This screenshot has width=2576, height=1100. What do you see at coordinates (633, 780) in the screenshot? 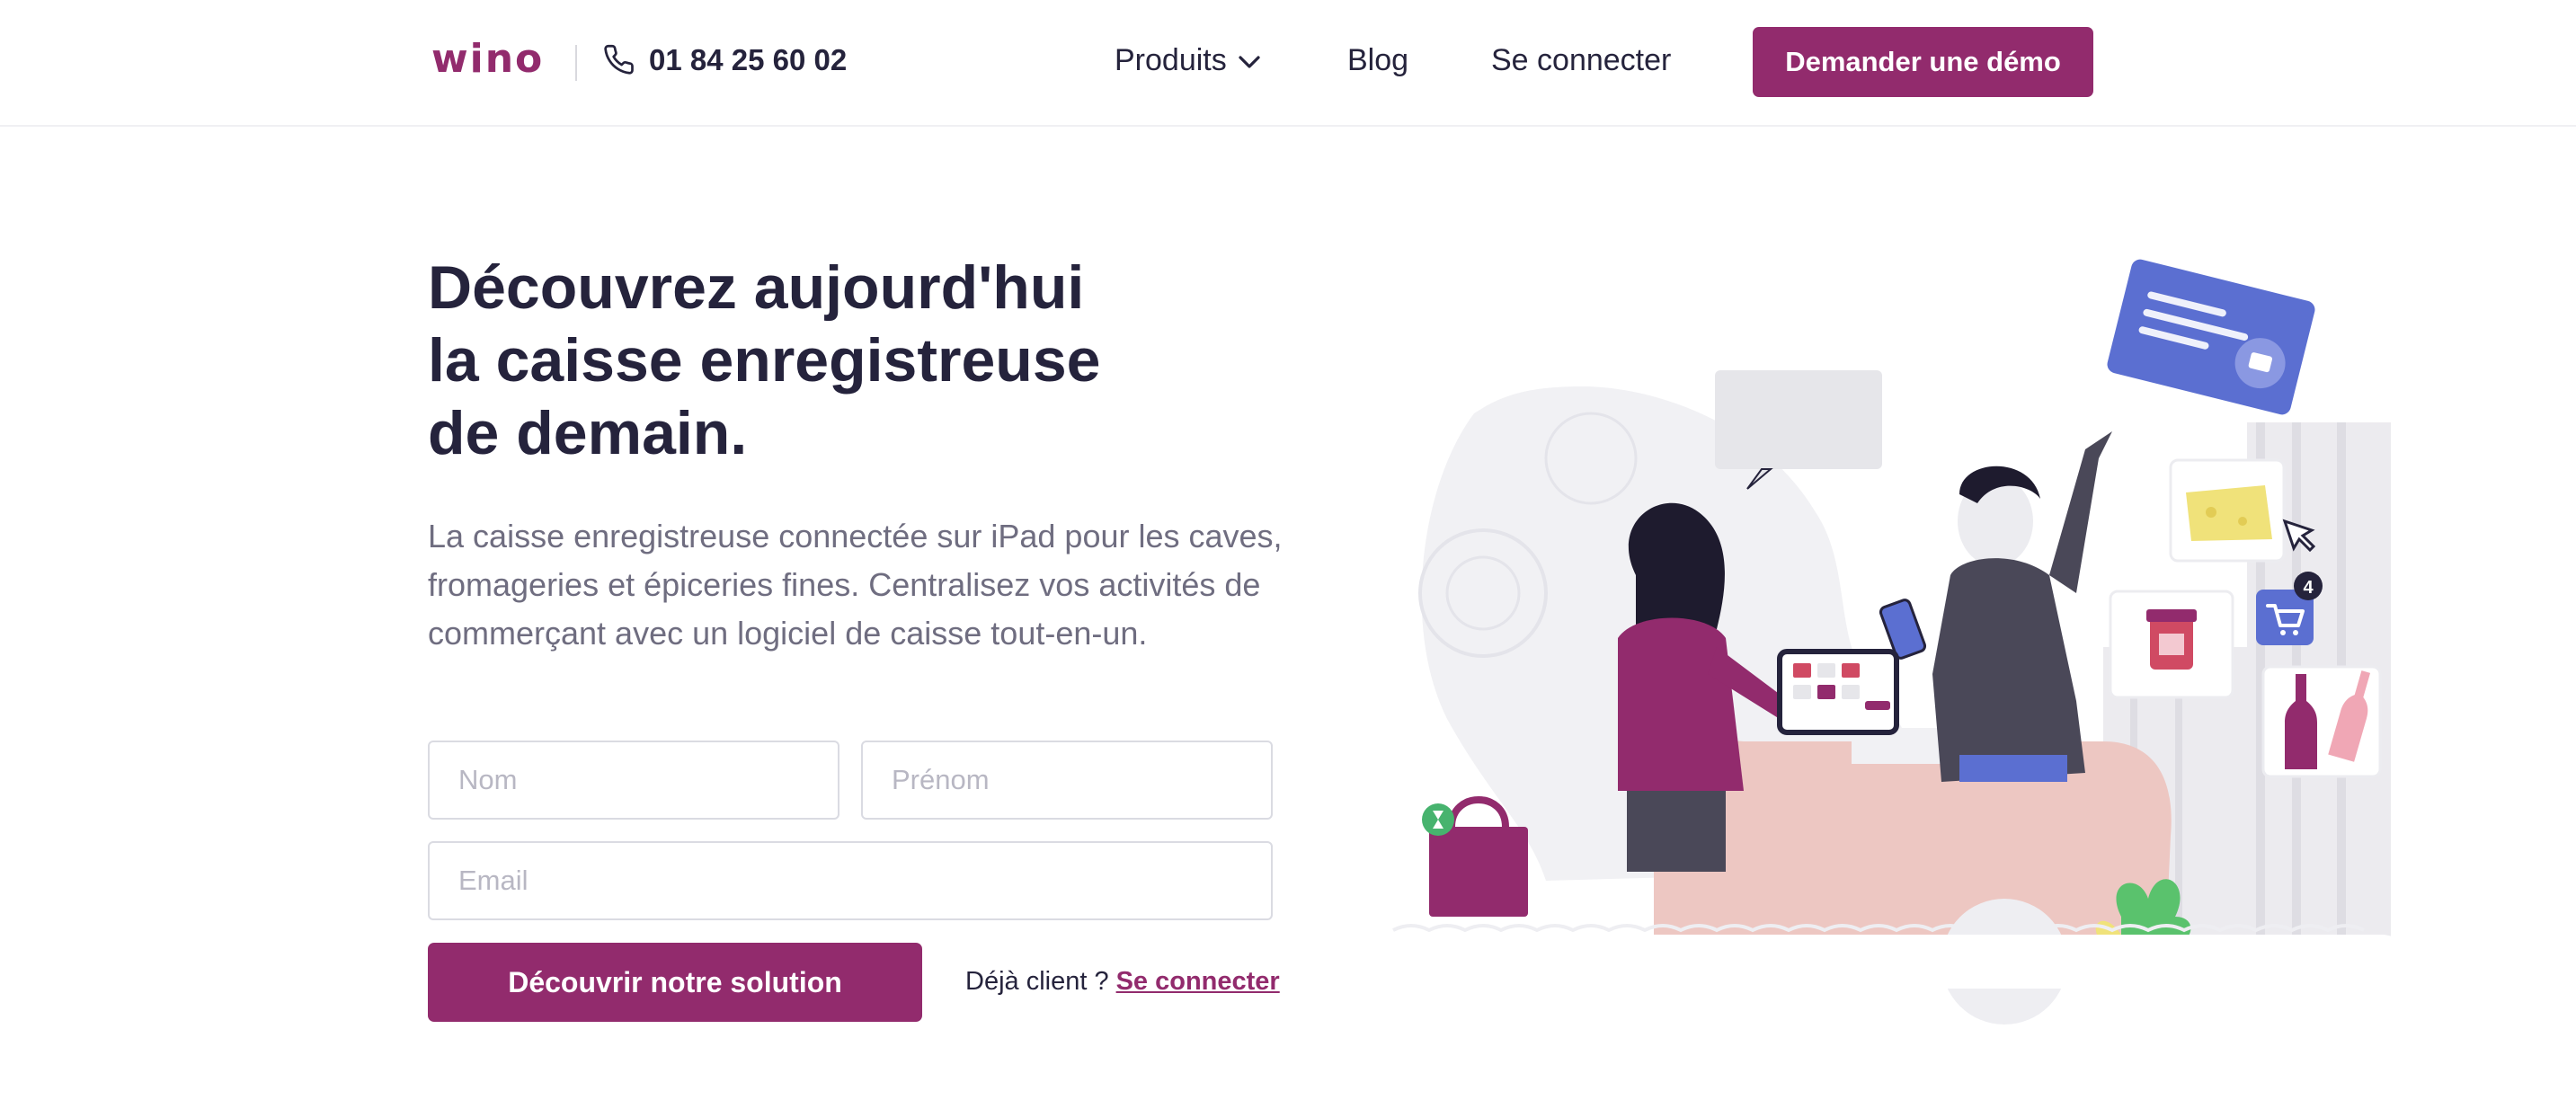
I see `nom-input` at bounding box center [633, 780].